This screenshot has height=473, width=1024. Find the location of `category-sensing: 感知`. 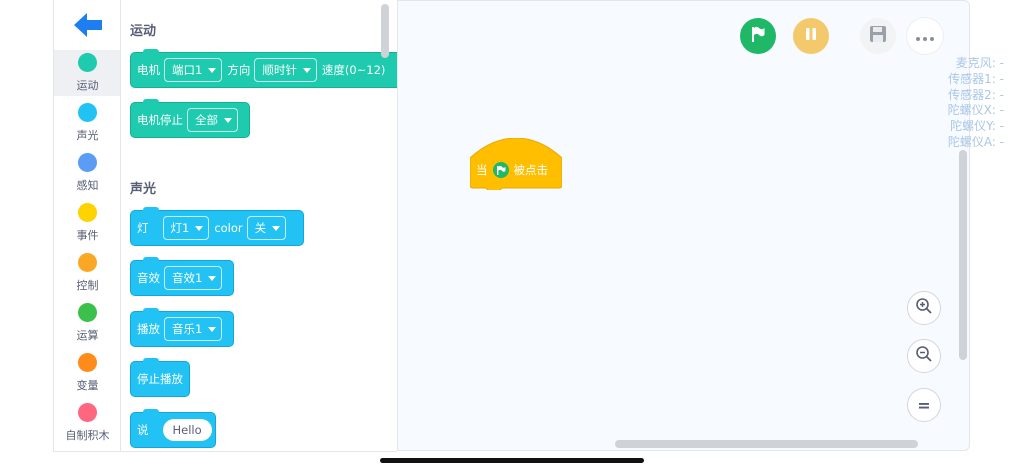

category-sensing: 感知 is located at coordinates (87, 173).